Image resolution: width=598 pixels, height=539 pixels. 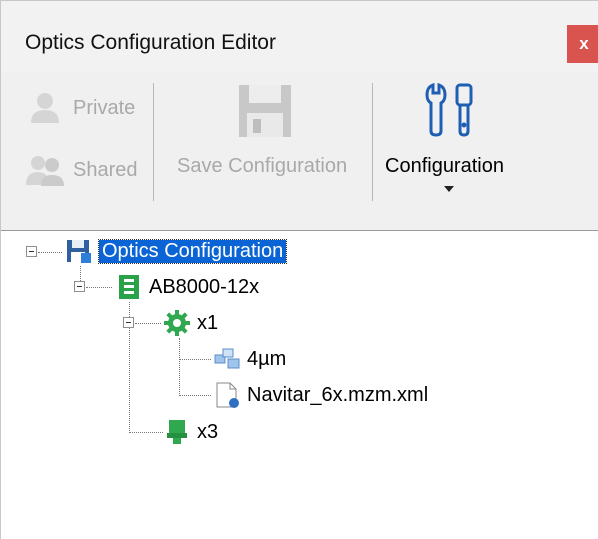 What do you see at coordinates (105, 169) in the screenshot?
I see `shared-label: Shared` at bounding box center [105, 169].